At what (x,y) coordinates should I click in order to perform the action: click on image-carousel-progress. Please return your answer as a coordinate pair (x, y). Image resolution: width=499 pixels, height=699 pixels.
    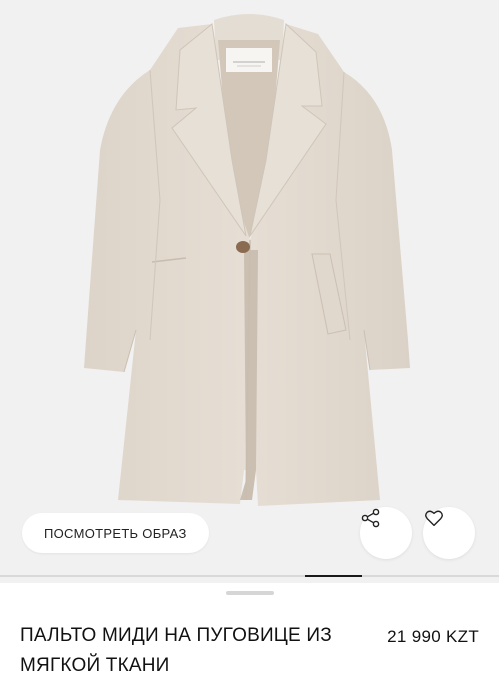
    Looking at the image, I should click on (249, 576).